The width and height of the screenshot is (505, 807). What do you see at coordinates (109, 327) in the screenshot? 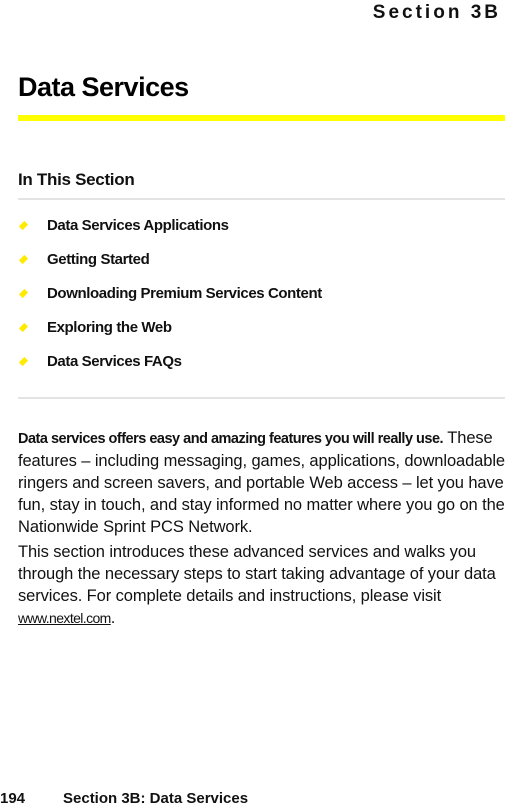
I see `list-item-label: Exploring the Web` at bounding box center [109, 327].